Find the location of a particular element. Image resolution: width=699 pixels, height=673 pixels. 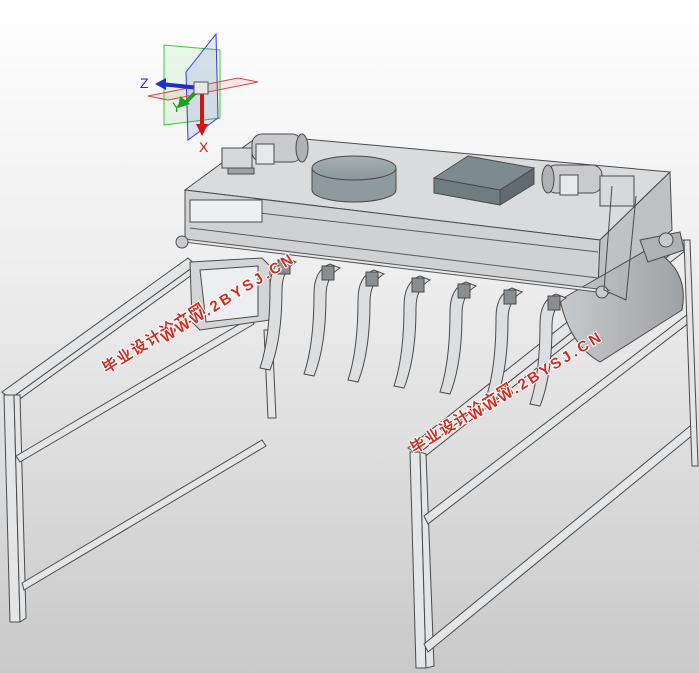

y-axis-label: Y is located at coordinates (177, 107).